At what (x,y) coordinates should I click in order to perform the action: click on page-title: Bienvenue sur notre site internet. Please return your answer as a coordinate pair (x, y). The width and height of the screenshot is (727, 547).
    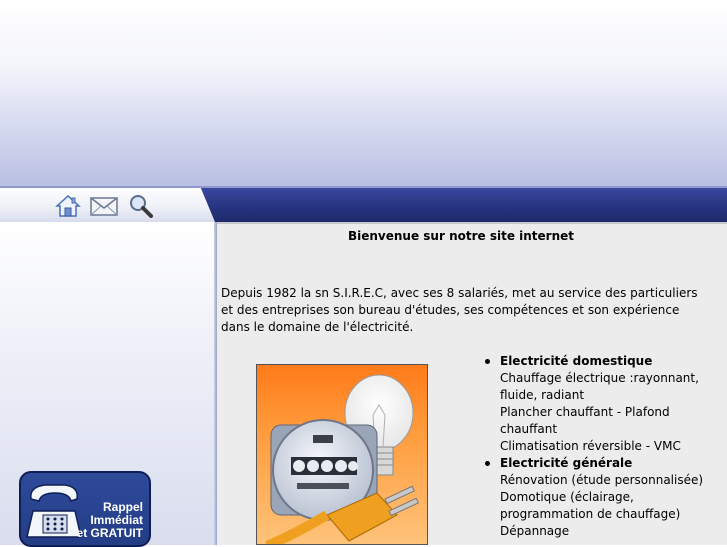
    Looking at the image, I should click on (461, 236).